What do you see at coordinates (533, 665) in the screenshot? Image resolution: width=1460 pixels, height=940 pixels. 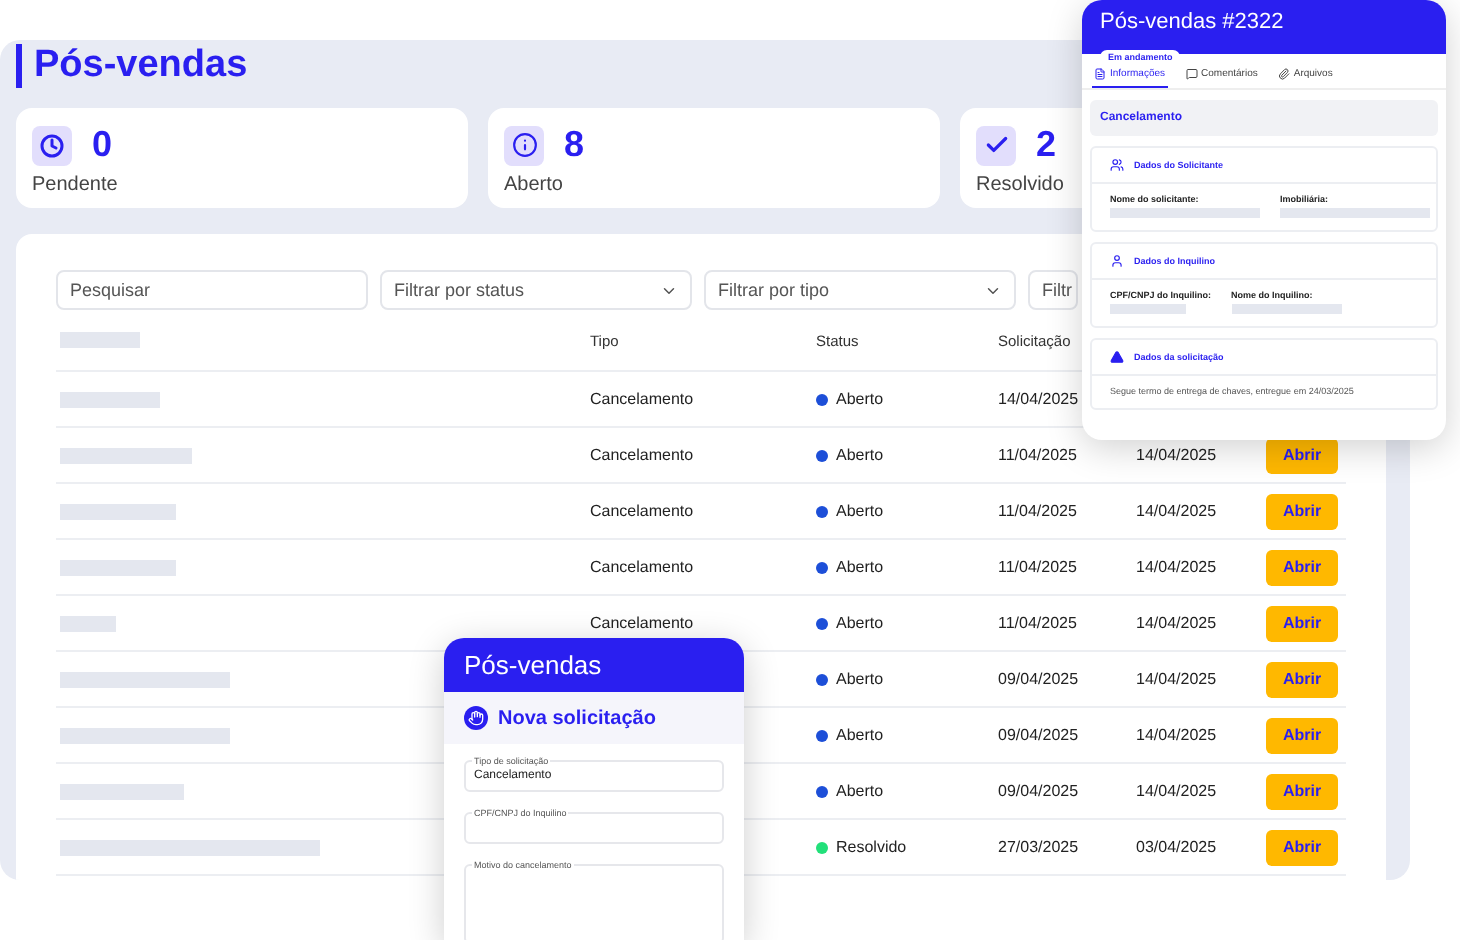 I see `form-title: Pós-vendas` at bounding box center [533, 665].